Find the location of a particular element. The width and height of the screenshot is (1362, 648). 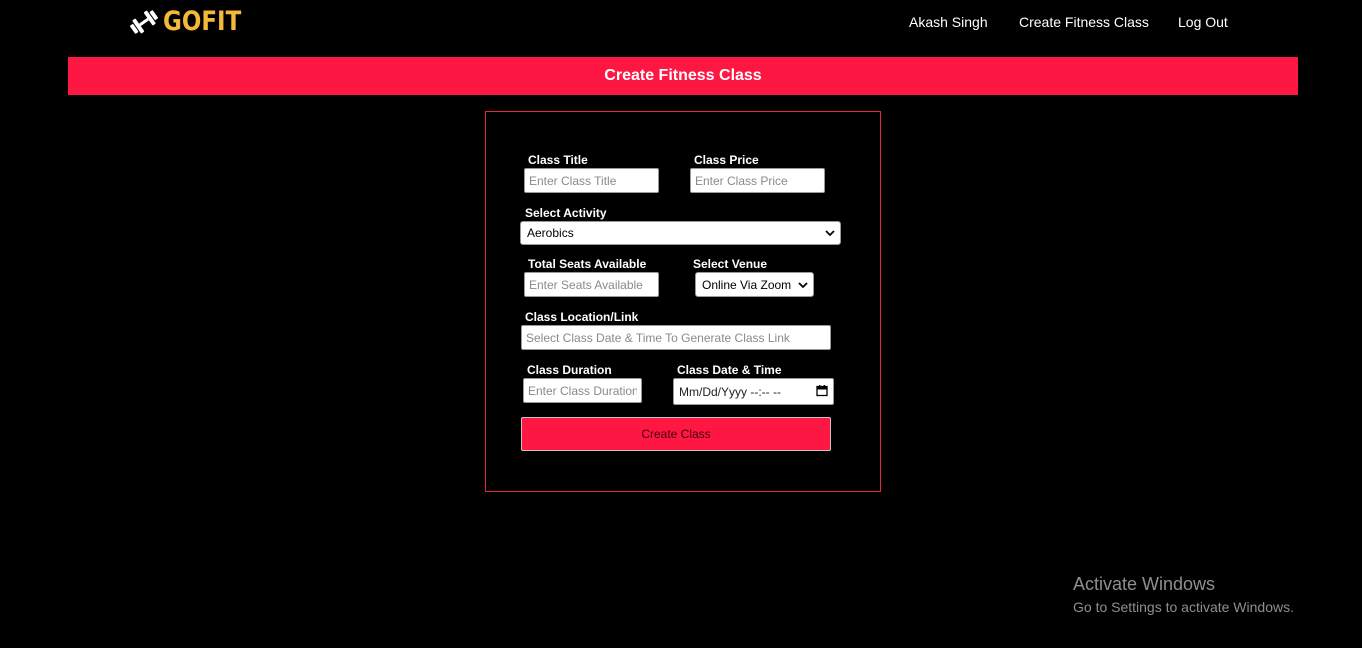

nav-logout: Log Out is located at coordinates (1203, 22).